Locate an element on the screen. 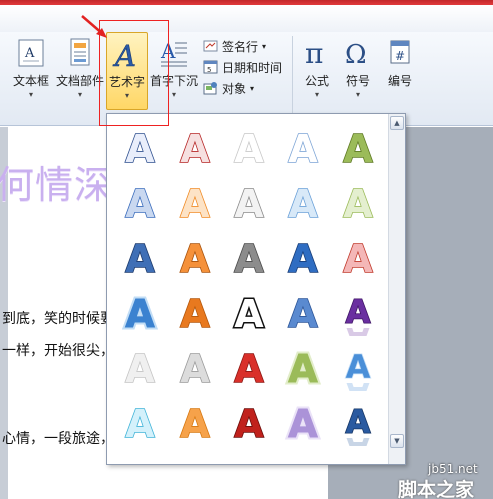  svg-text: π is located at coordinates (314, 53).